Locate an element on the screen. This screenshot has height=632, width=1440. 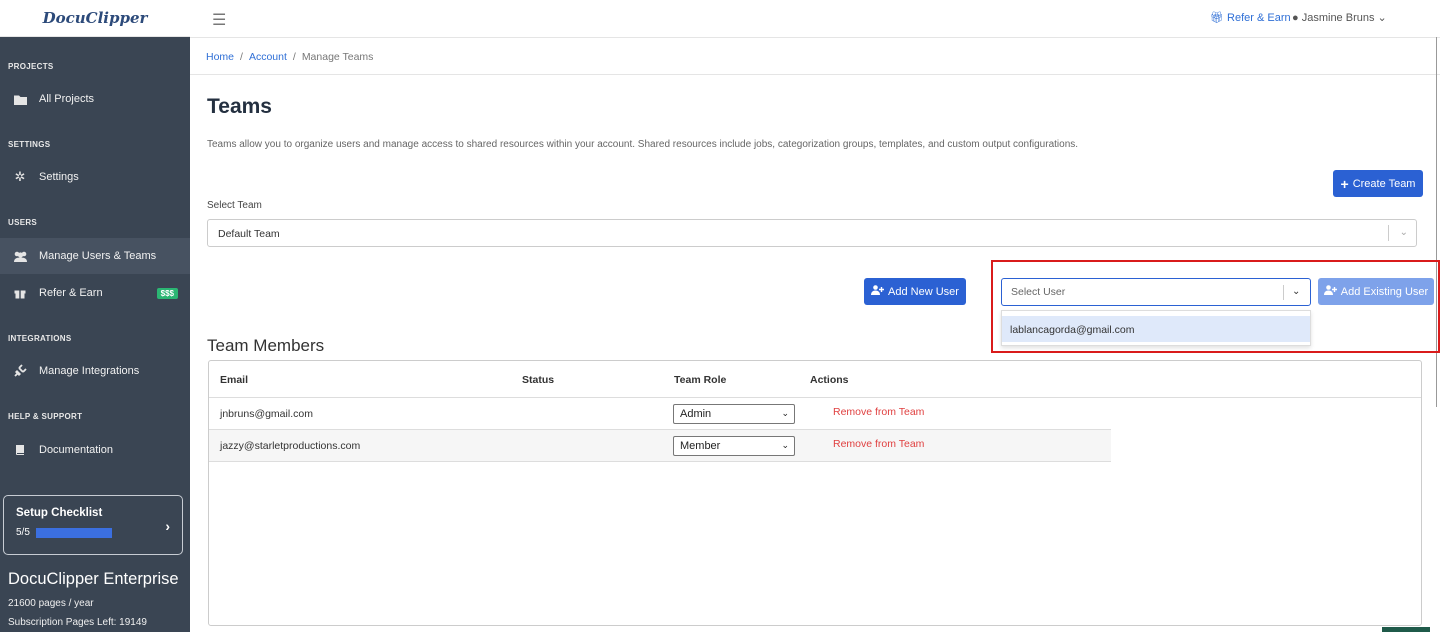
user-name: Jasmine Bruns is located at coordinates (1338, 18).